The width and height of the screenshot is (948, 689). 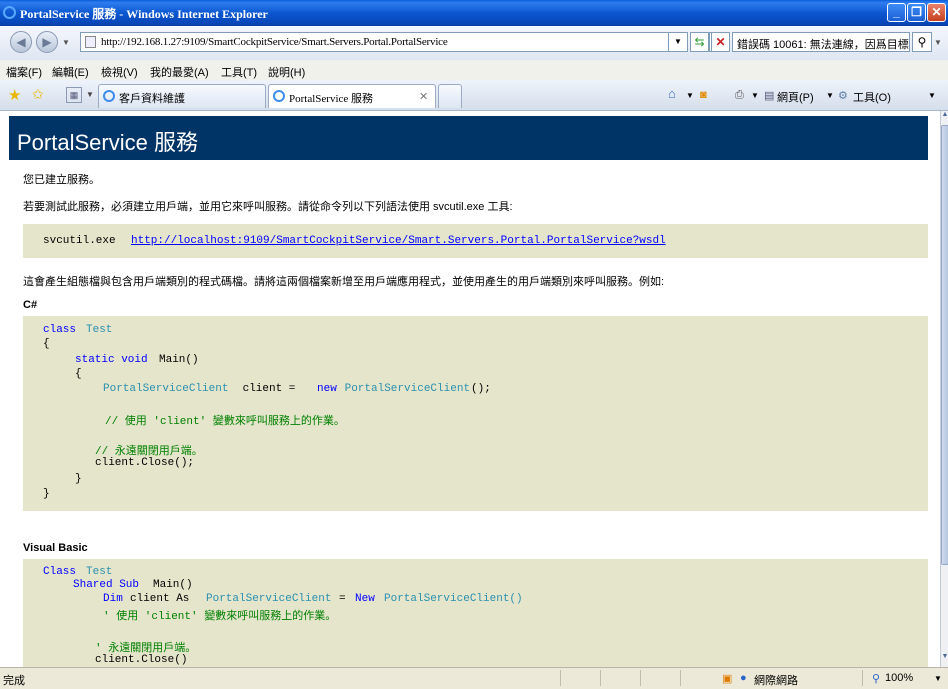 What do you see at coordinates (179, 72) in the screenshot?
I see `menu-favorites: 我的最愛(A)` at bounding box center [179, 72].